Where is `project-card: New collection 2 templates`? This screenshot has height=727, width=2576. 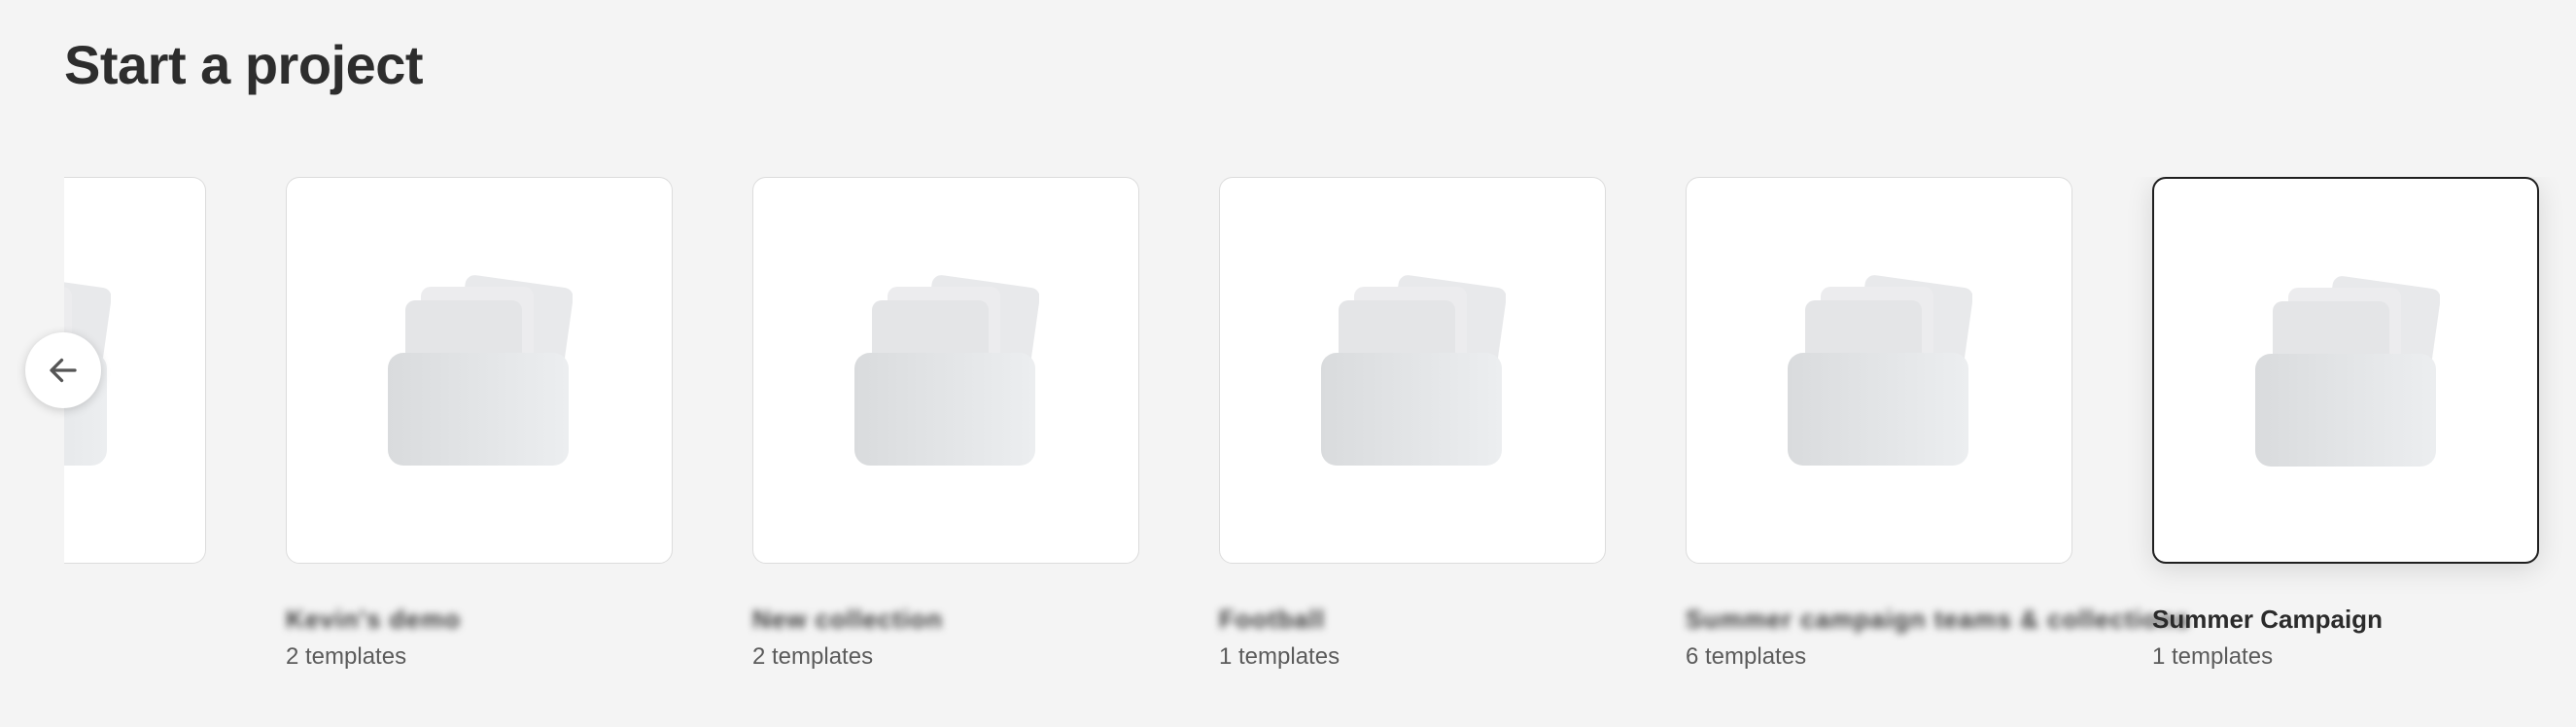 project-card: New collection 2 templates is located at coordinates (985, 423).